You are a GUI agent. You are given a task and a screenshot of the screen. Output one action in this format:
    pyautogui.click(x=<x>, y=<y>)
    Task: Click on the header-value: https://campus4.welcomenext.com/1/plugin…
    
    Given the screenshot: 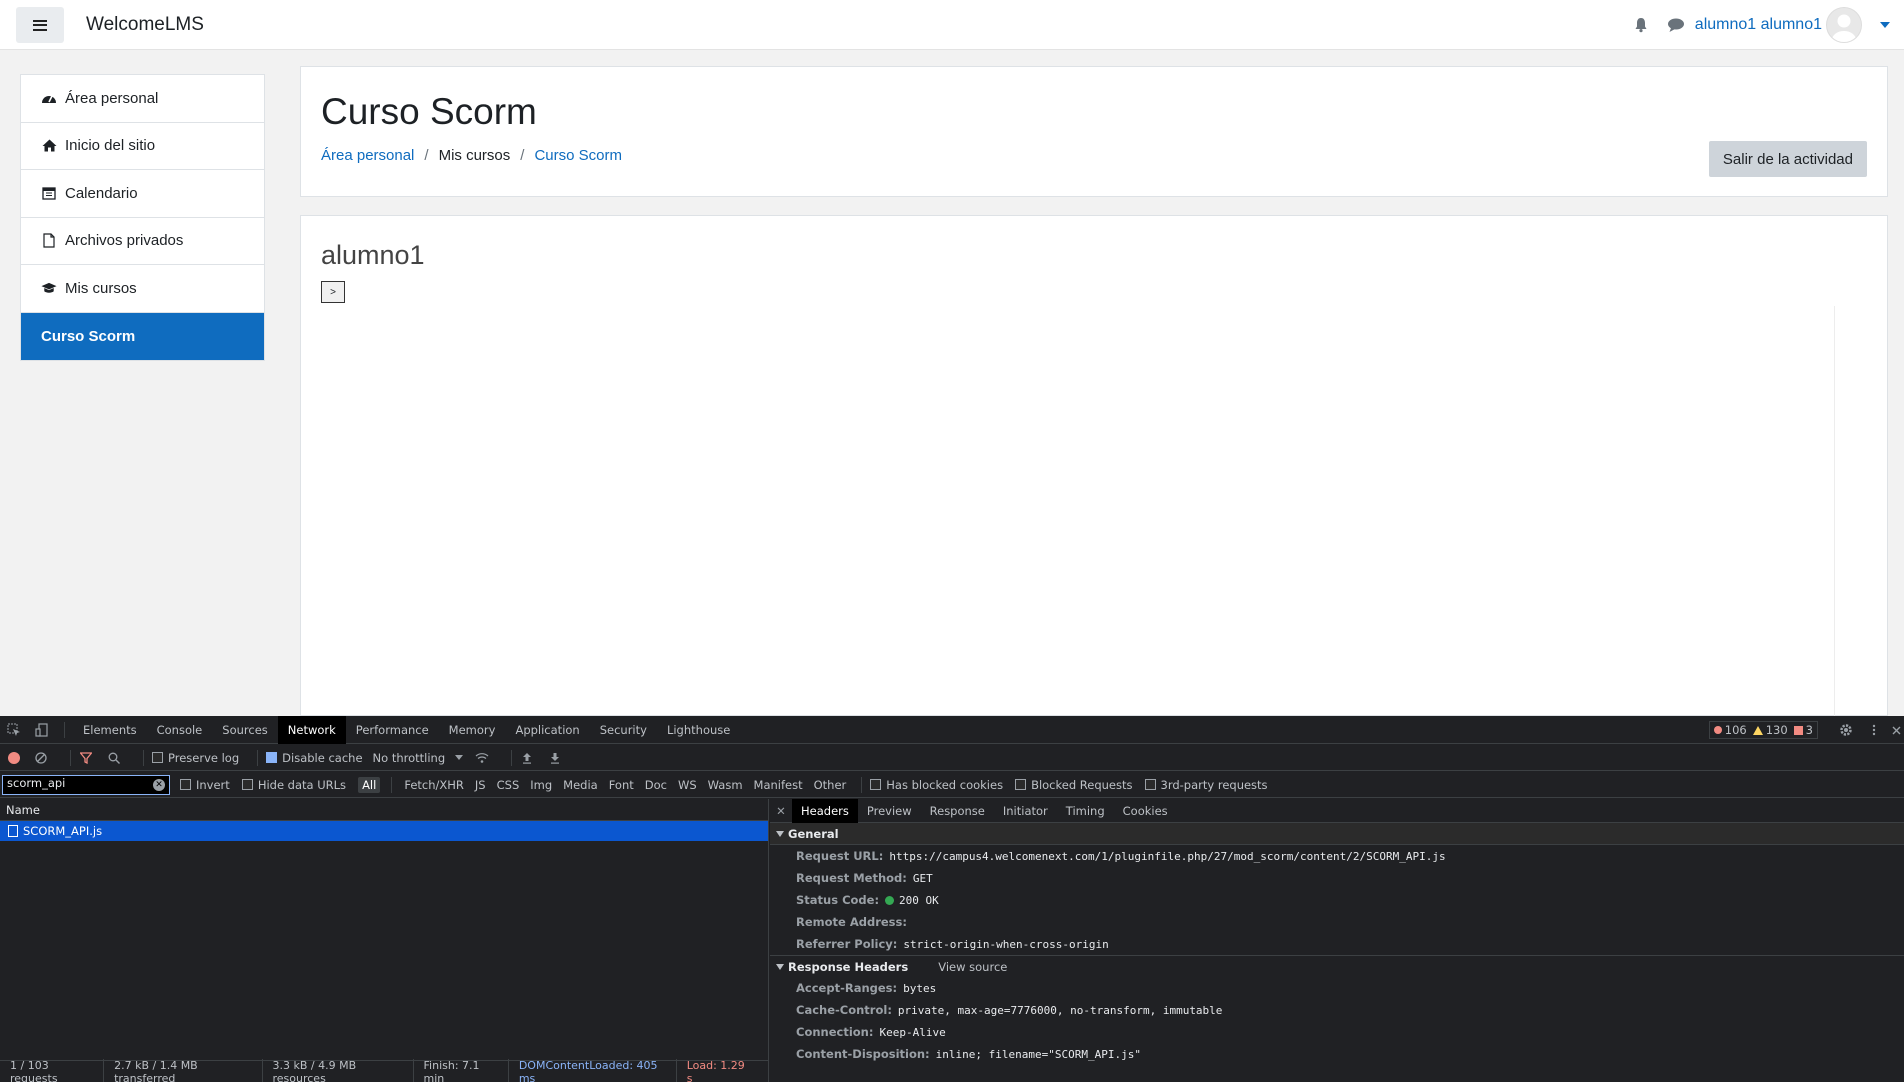 What is the action you would take?
    pyautogui.click(x=1167, y=856)
    